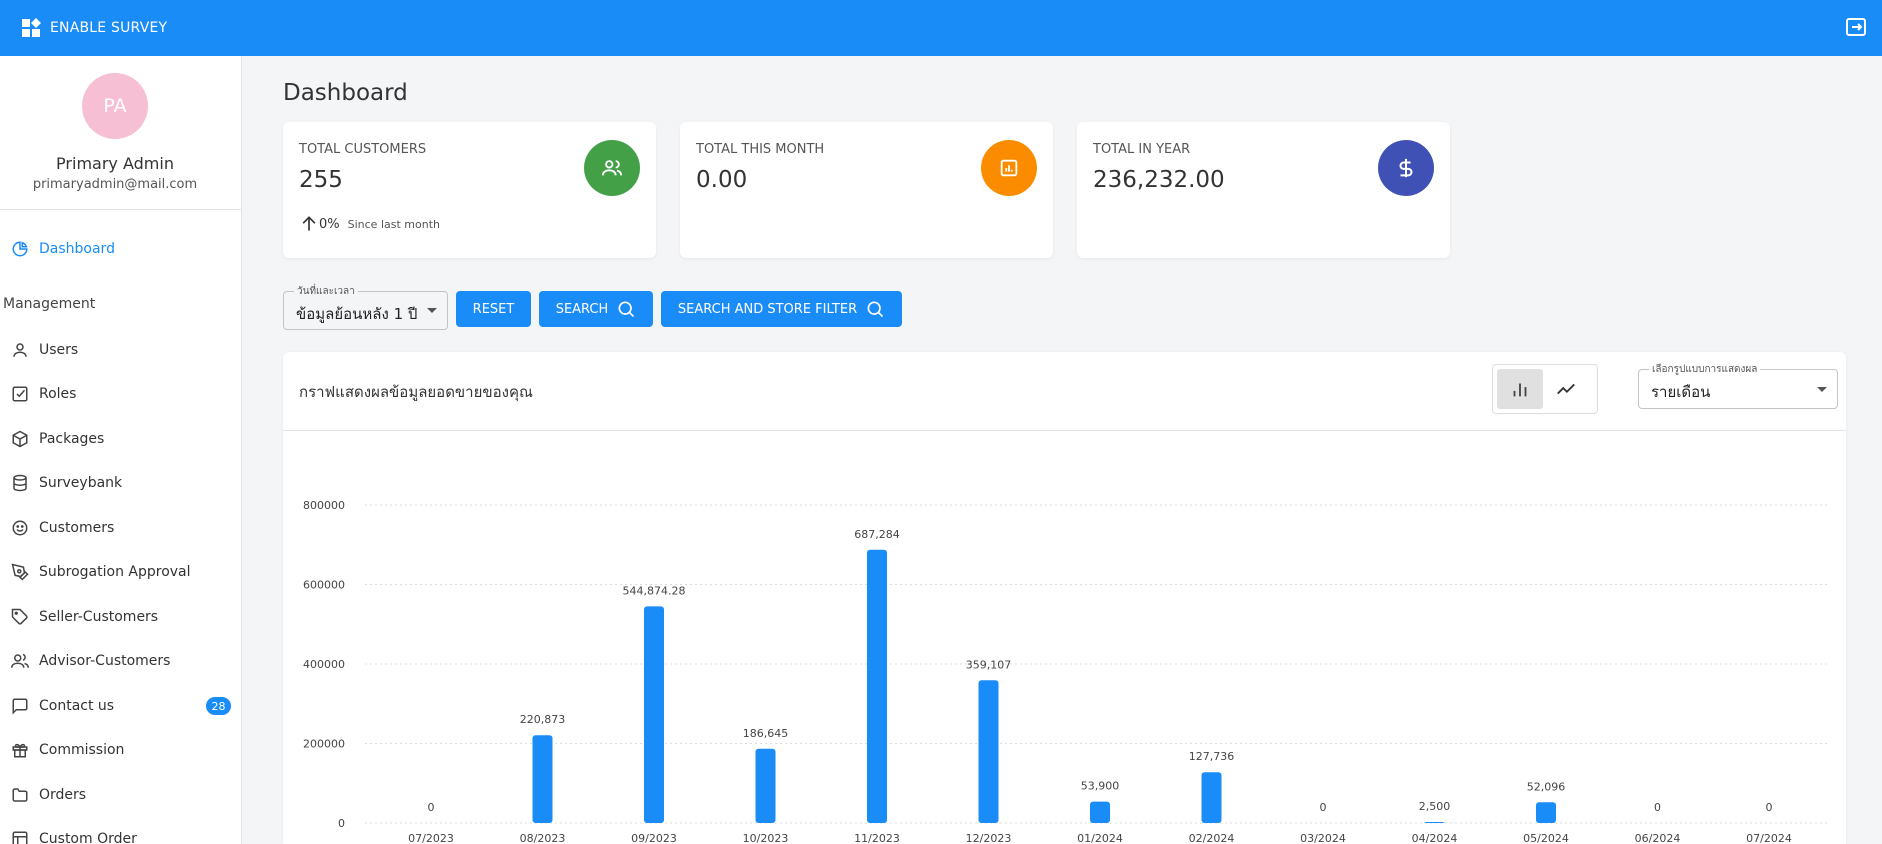 Image resolution: width=1882 pixels, height=844 pixels. I want to click on sidebar-item-label: Customers, so click(77, 528).